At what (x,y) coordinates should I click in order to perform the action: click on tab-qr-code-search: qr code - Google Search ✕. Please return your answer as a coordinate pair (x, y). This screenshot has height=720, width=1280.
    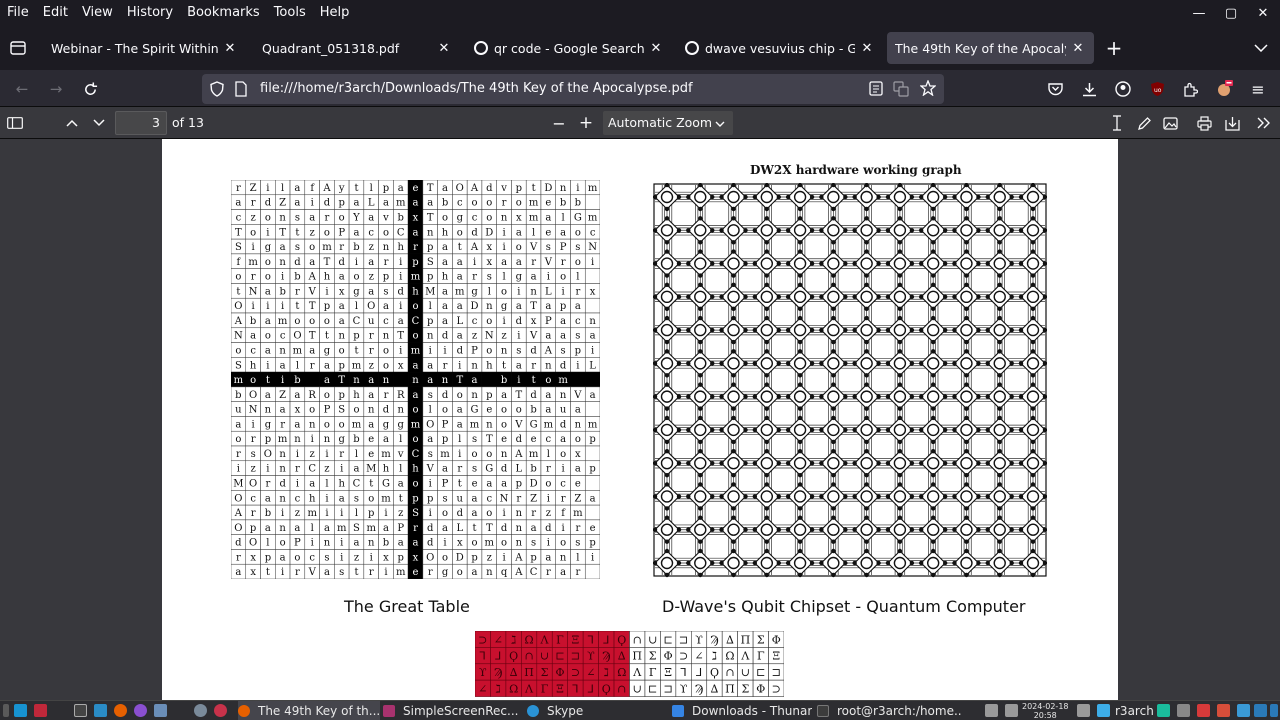
    Looking at the image, I should click on (569, 48).